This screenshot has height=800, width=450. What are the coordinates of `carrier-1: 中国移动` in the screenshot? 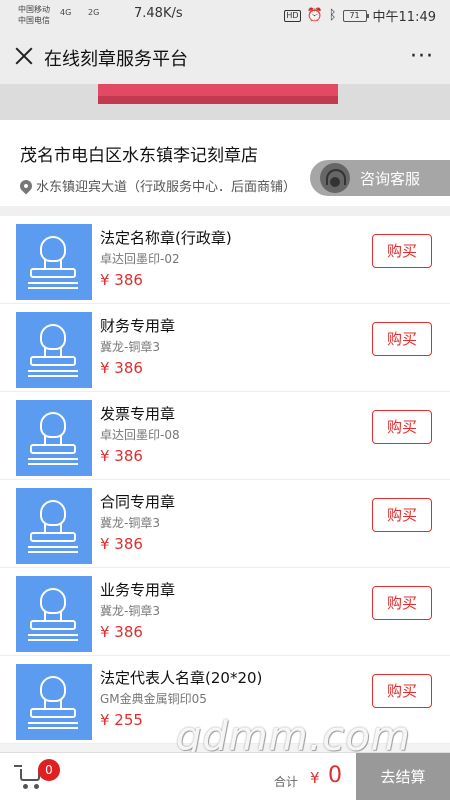 It's located at (34, 9).